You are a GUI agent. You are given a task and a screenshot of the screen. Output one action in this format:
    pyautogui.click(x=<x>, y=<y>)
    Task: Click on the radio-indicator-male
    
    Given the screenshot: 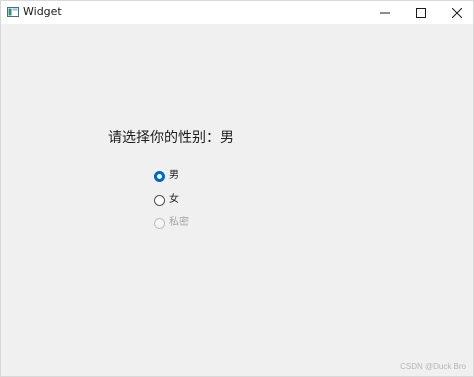 What is the action you would take?
    pyautogui.click(x=159, y=176)
    